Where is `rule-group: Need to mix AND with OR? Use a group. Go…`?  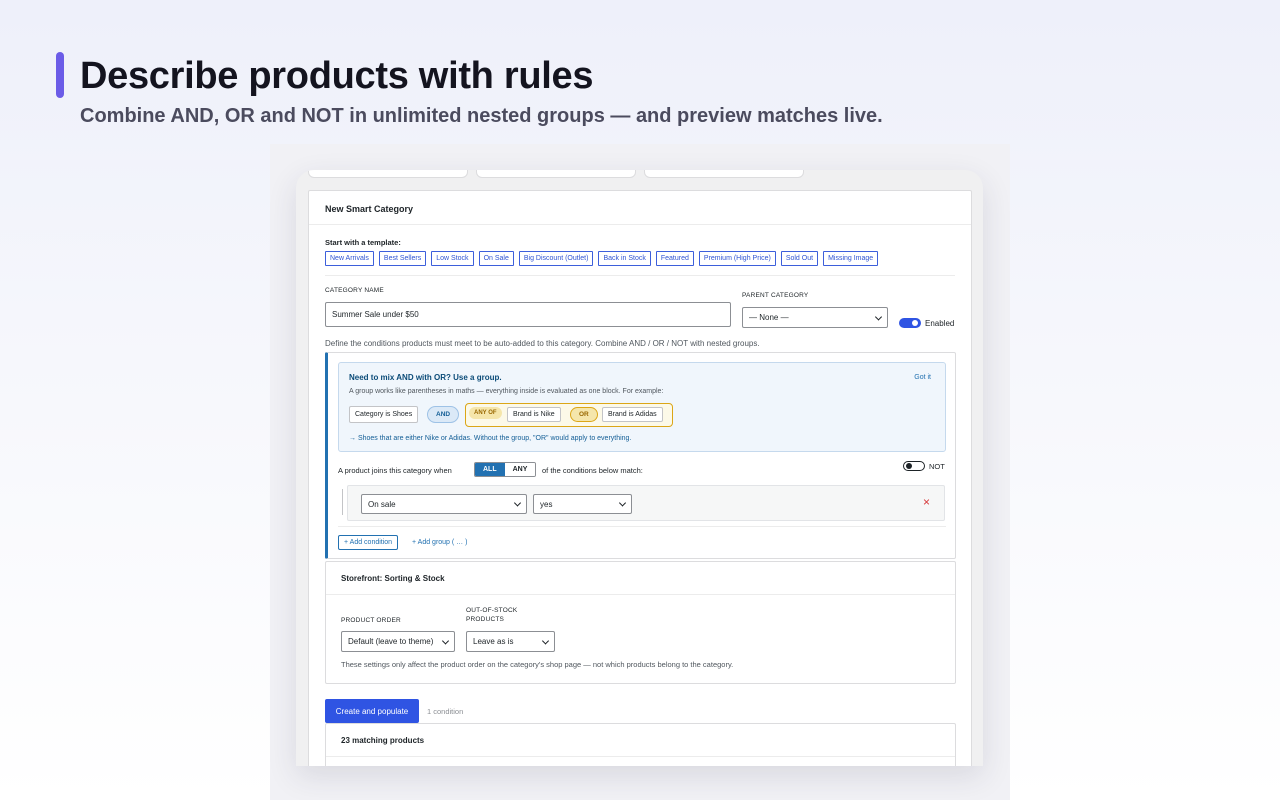
rule-group: Need to mix AND with OR? Use a group. Go… is located at coordinates (640, 455).